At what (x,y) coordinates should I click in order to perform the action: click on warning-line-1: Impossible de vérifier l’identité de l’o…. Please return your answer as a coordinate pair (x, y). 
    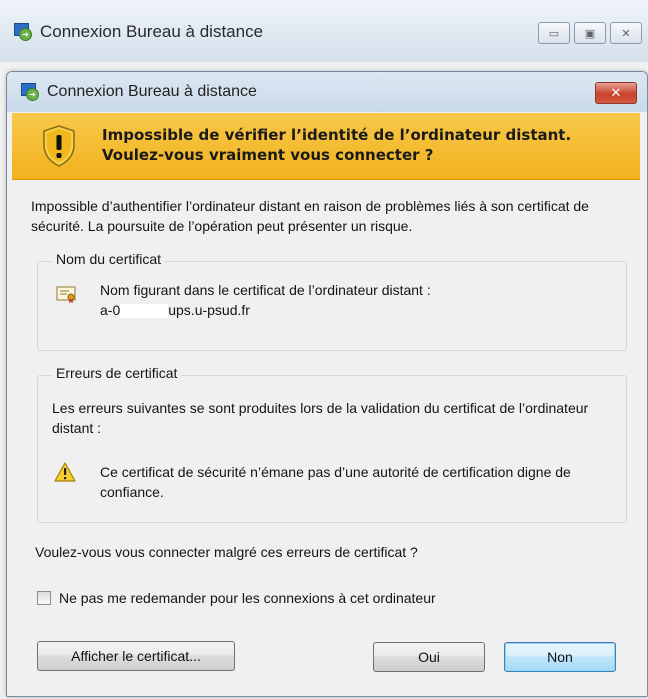
    Looking at the image, I should click on (337, 135).